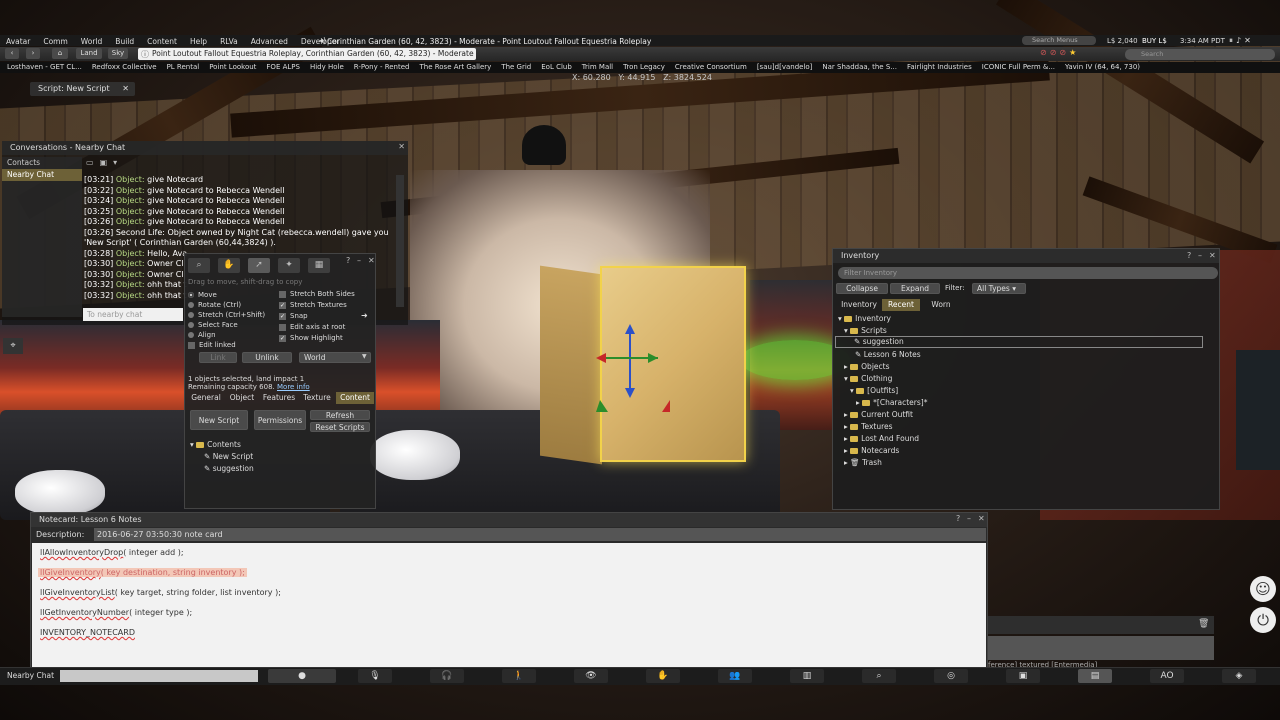 The height and width of the screenshot is (720, 1280). I want to click on checkbox-edit-linked: Edit linked, so click(212, 345).